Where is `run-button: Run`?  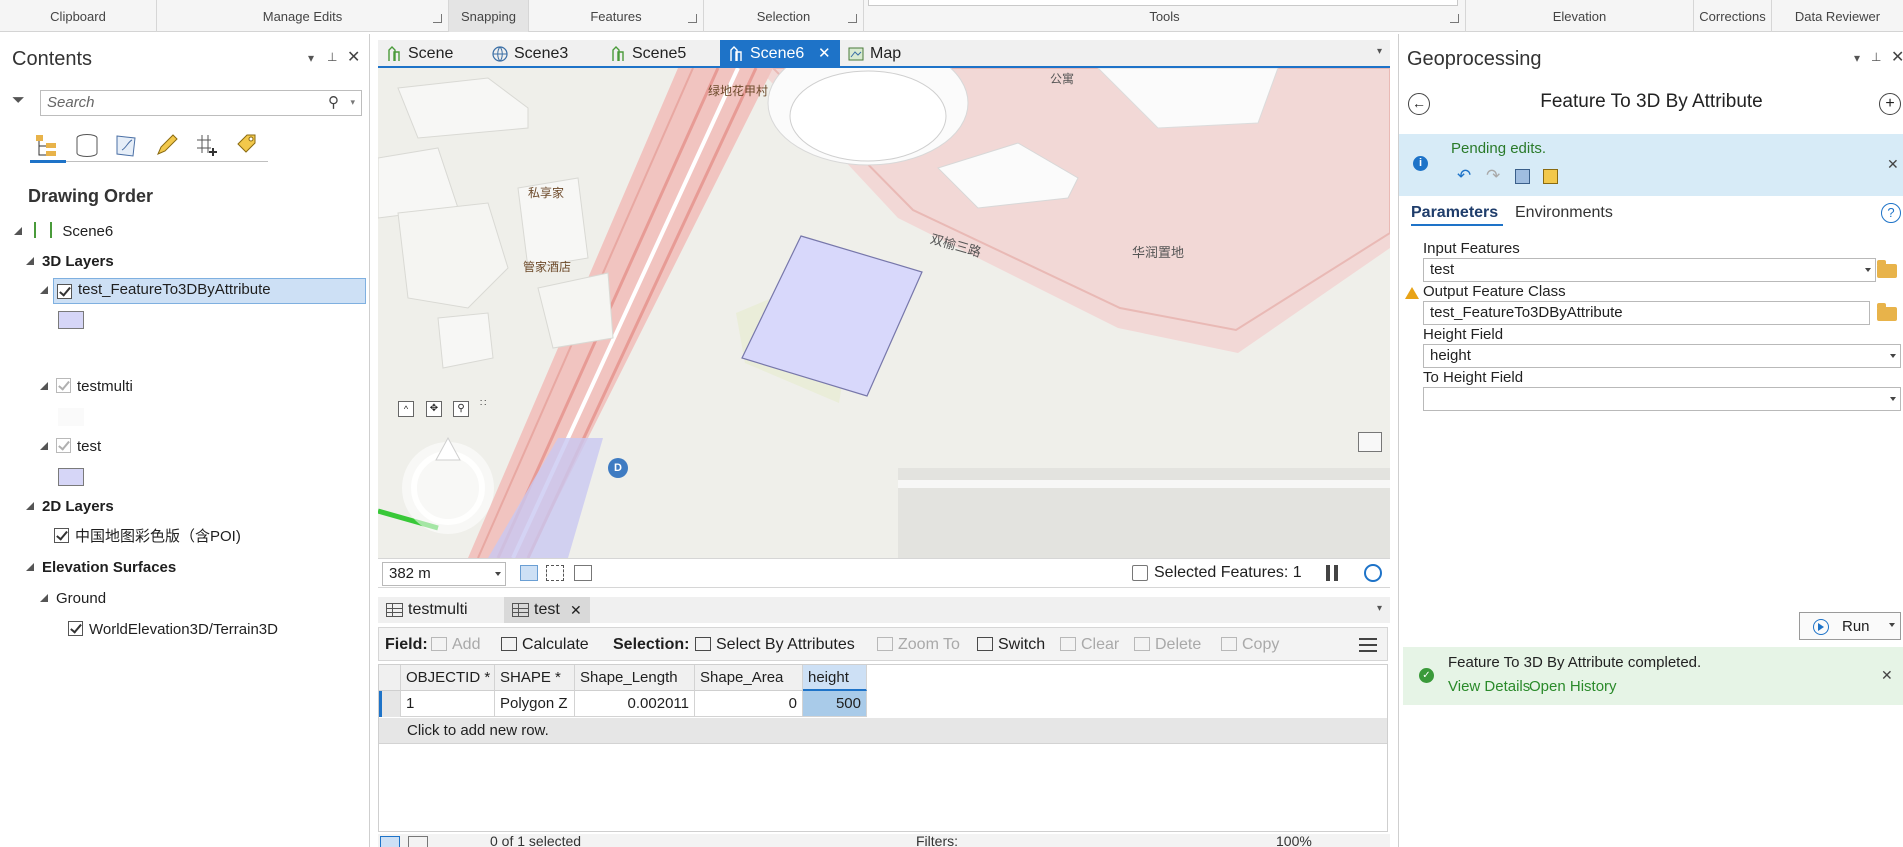
run-button: Run is located at coordinates (1850, 626).